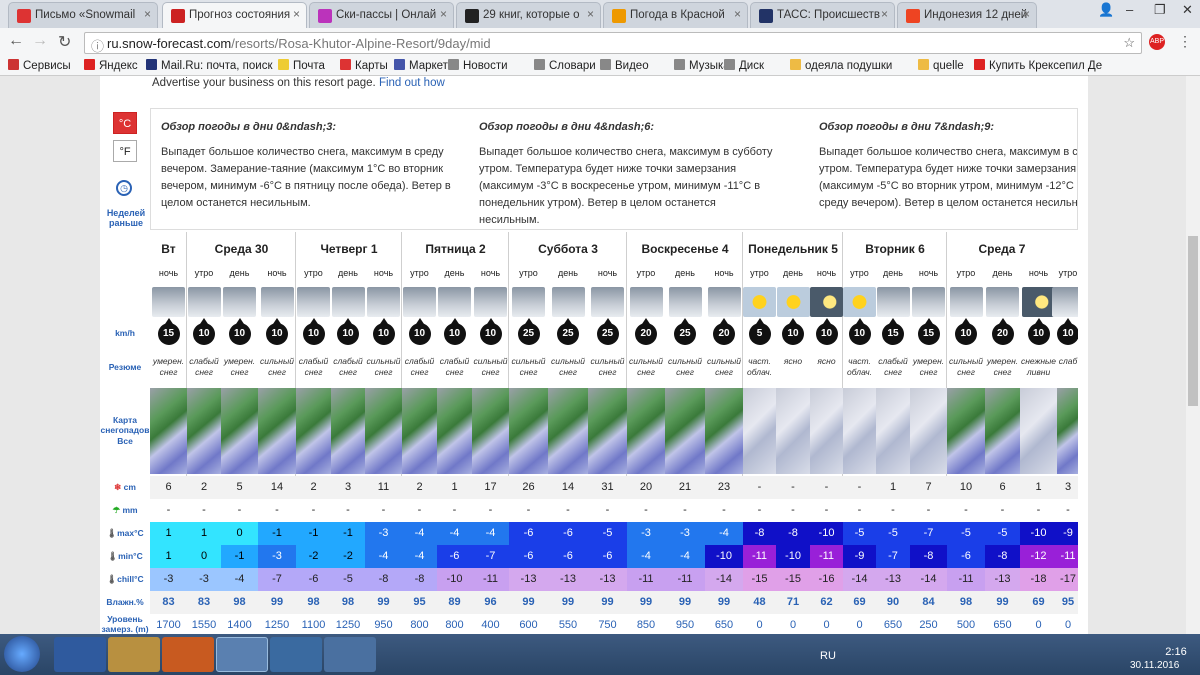 The image size is (1200, 675). I want to click on chill-value: -14, so click(859, 579).